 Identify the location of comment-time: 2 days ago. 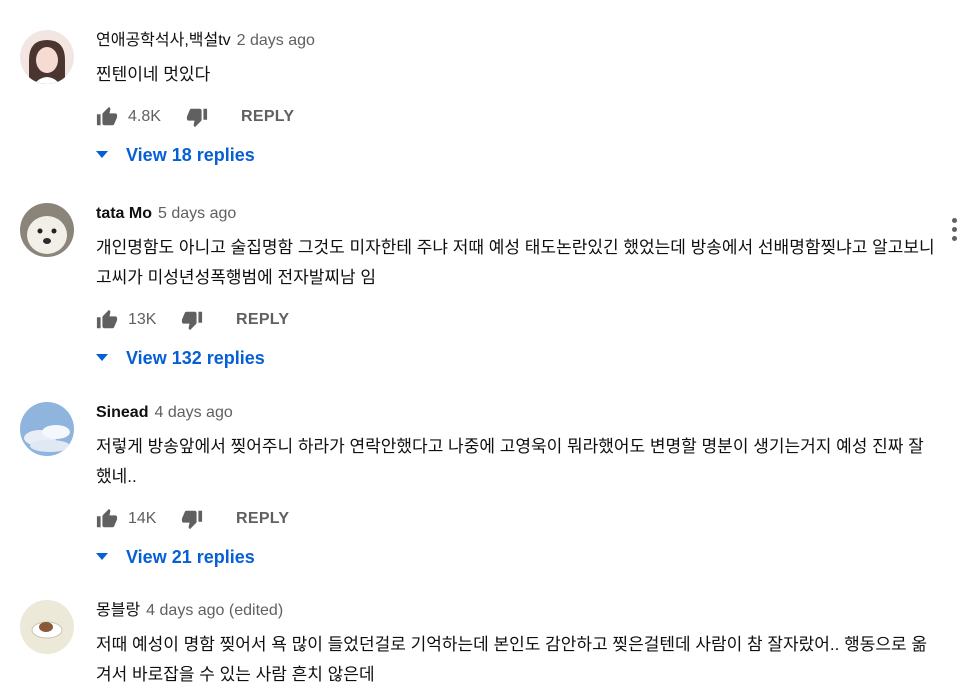
(276, 40).